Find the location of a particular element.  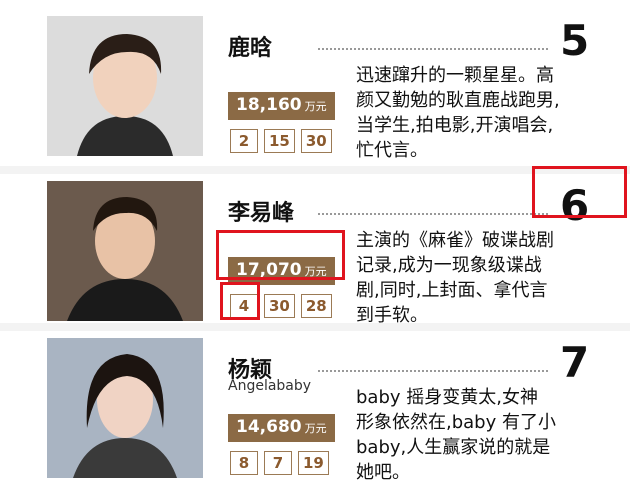

income-value: 14,680 is located at coordinates (269, 427).